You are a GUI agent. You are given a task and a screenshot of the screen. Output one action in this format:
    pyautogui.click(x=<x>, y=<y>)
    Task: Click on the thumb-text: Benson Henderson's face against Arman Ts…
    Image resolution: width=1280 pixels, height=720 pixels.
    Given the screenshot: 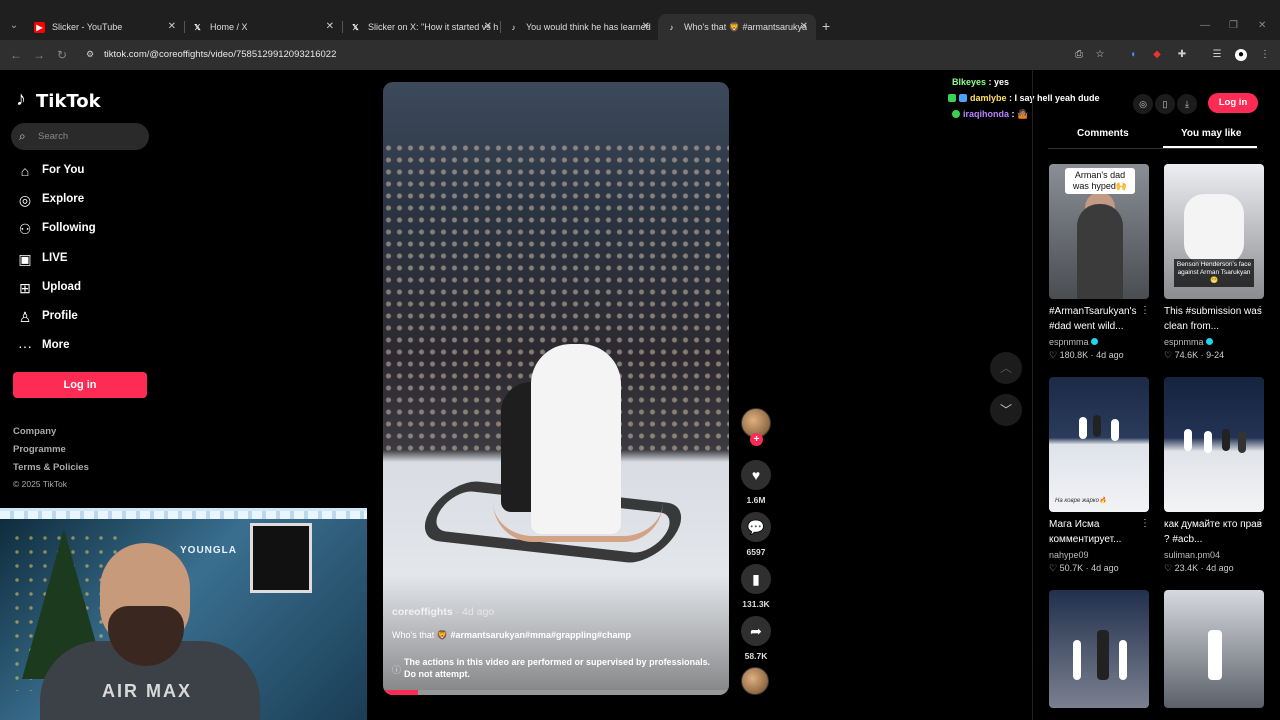 What is the action you would take?
    pyautogui.click(x=1214, y=273)
    